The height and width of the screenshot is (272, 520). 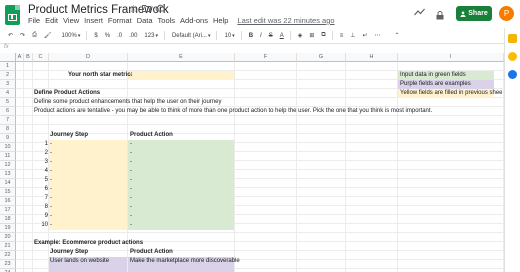 I want to click on select-all-corner, so click(x=8, y=57).